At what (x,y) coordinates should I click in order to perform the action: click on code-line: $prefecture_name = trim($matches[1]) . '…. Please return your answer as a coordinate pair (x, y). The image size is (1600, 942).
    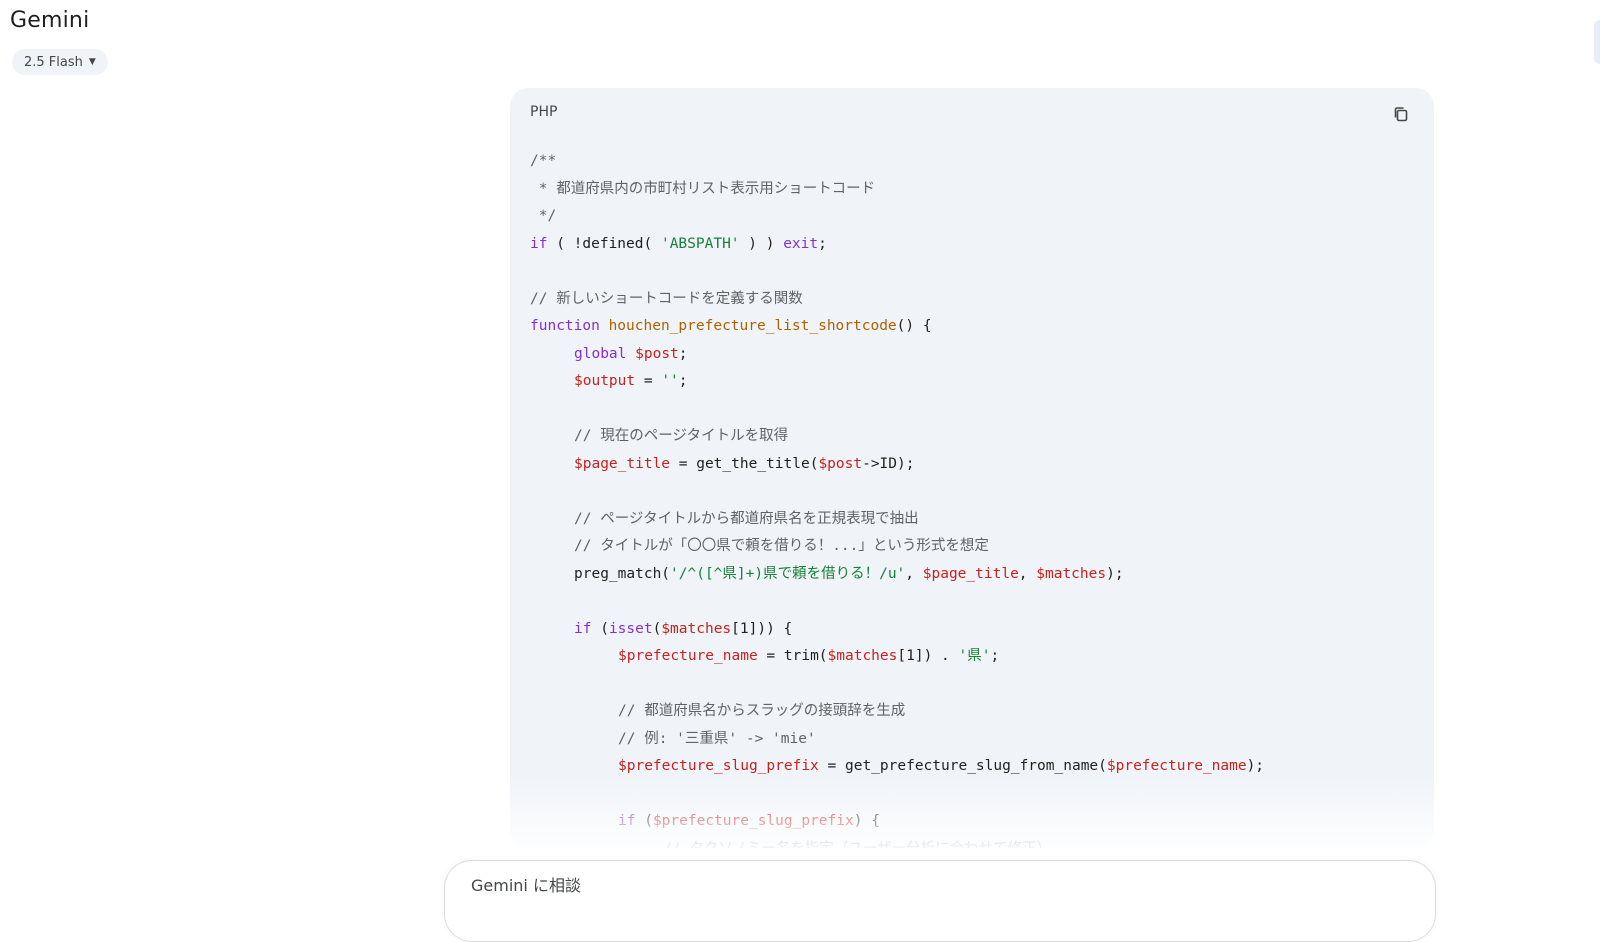
    Looking at the image, I should click on (982, 657).